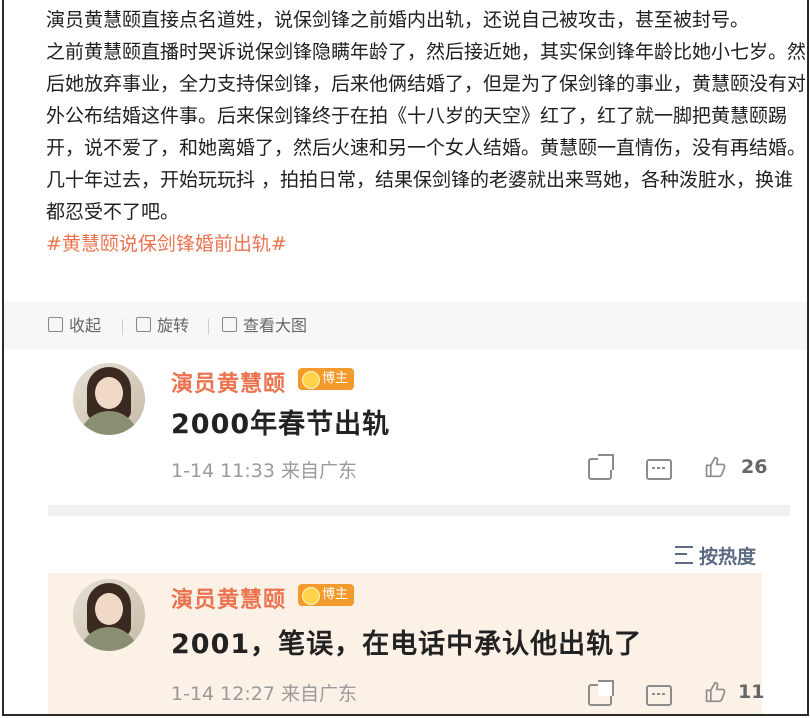 The height and width of the screenshot is (718, 810). What do you see at coordinates (684, 555) in the screenshot?
I see `sort-icon` at bounding box center [684, 555].